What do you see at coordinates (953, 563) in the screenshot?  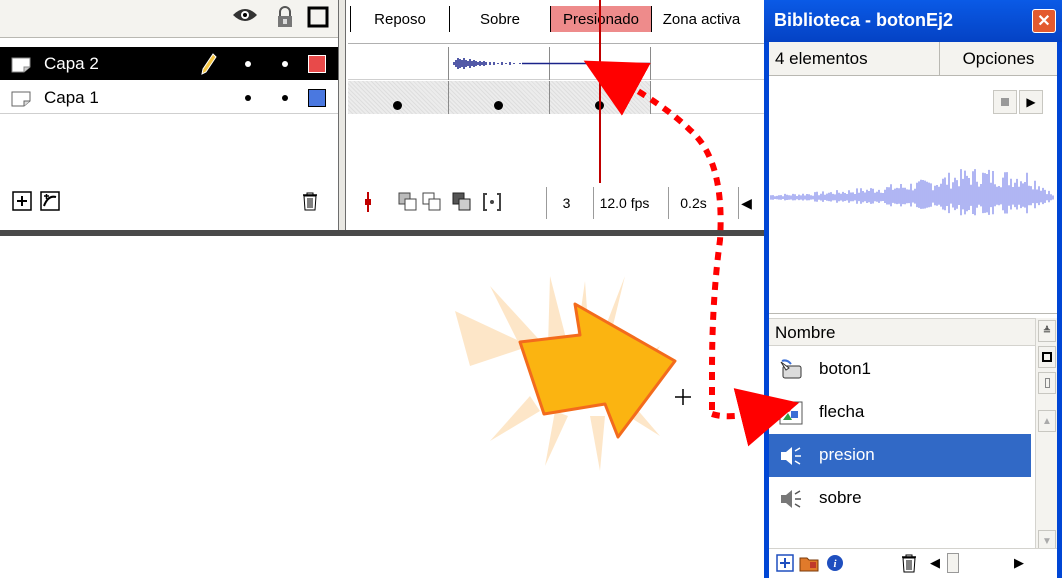 I see `scrollbar-thumb` at bounding box center [953, 563].